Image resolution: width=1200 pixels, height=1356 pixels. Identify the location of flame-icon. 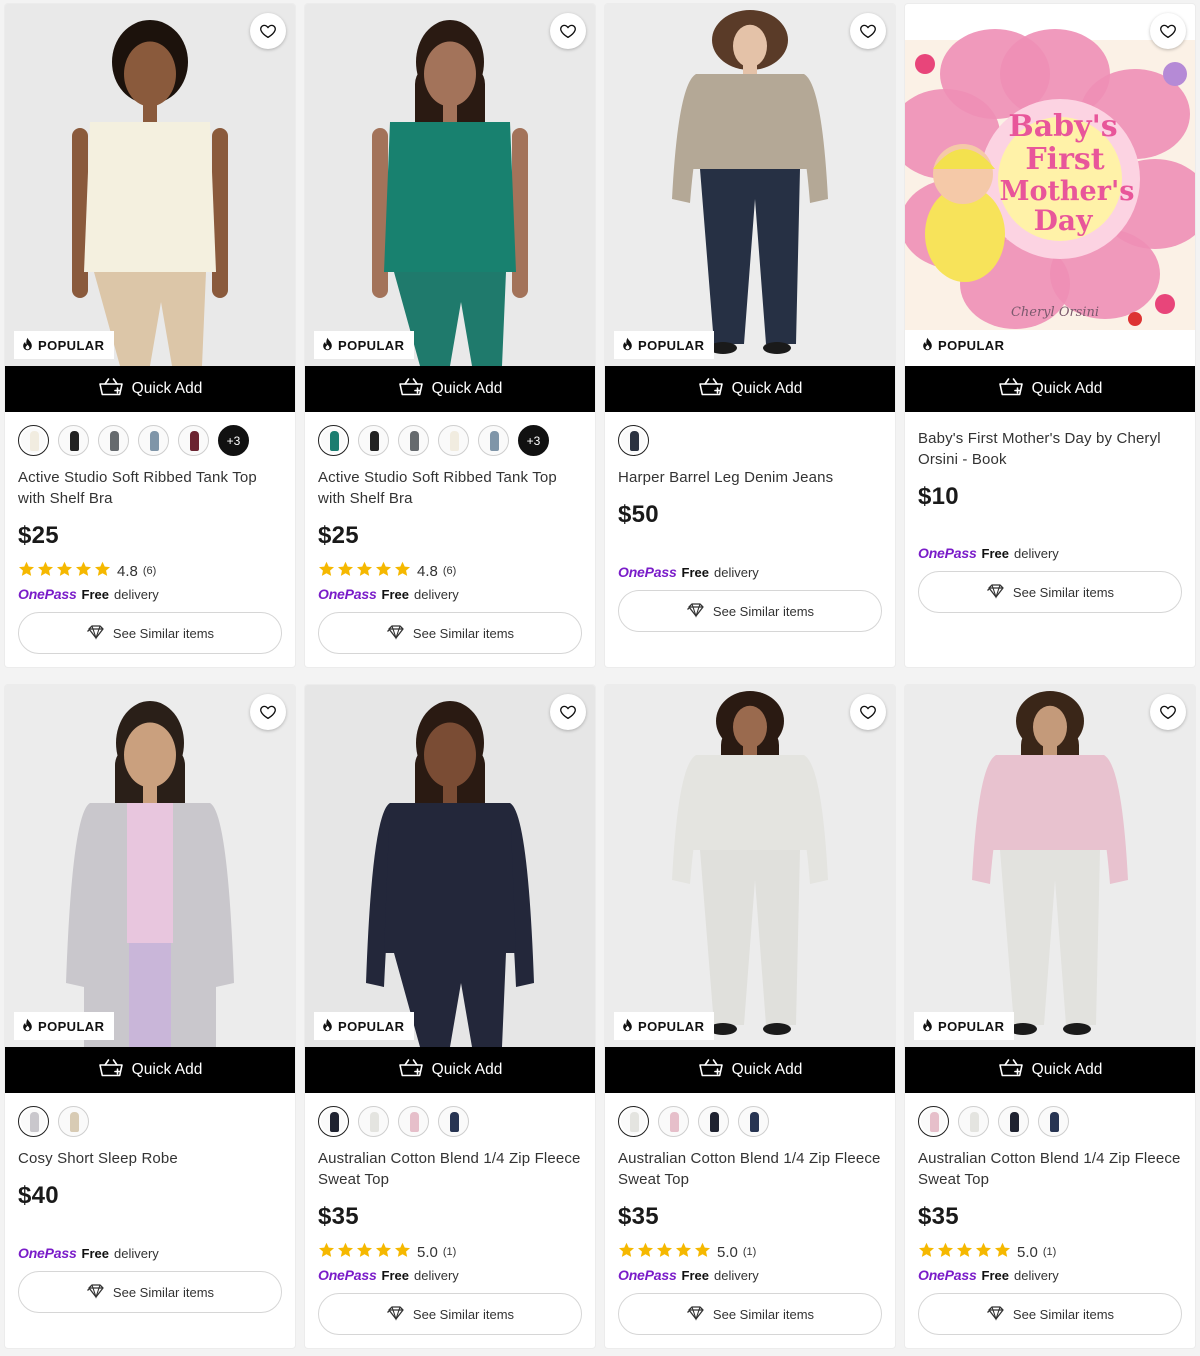
(927, 1026).